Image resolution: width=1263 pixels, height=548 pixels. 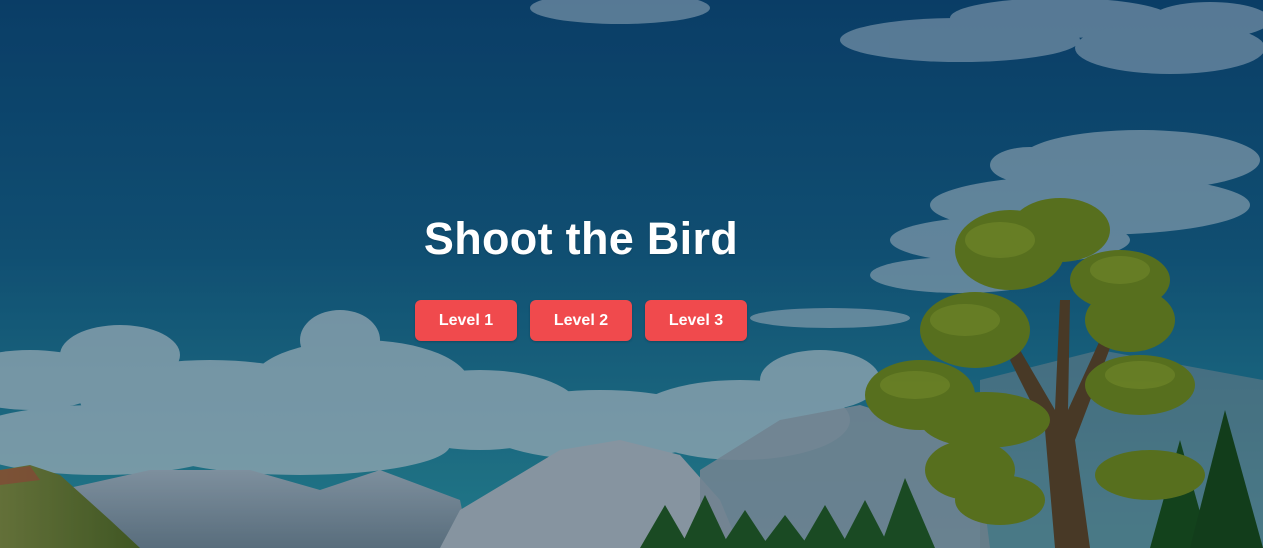 I want to click on level-2-button: Level 2, so click(x=581, y=320).